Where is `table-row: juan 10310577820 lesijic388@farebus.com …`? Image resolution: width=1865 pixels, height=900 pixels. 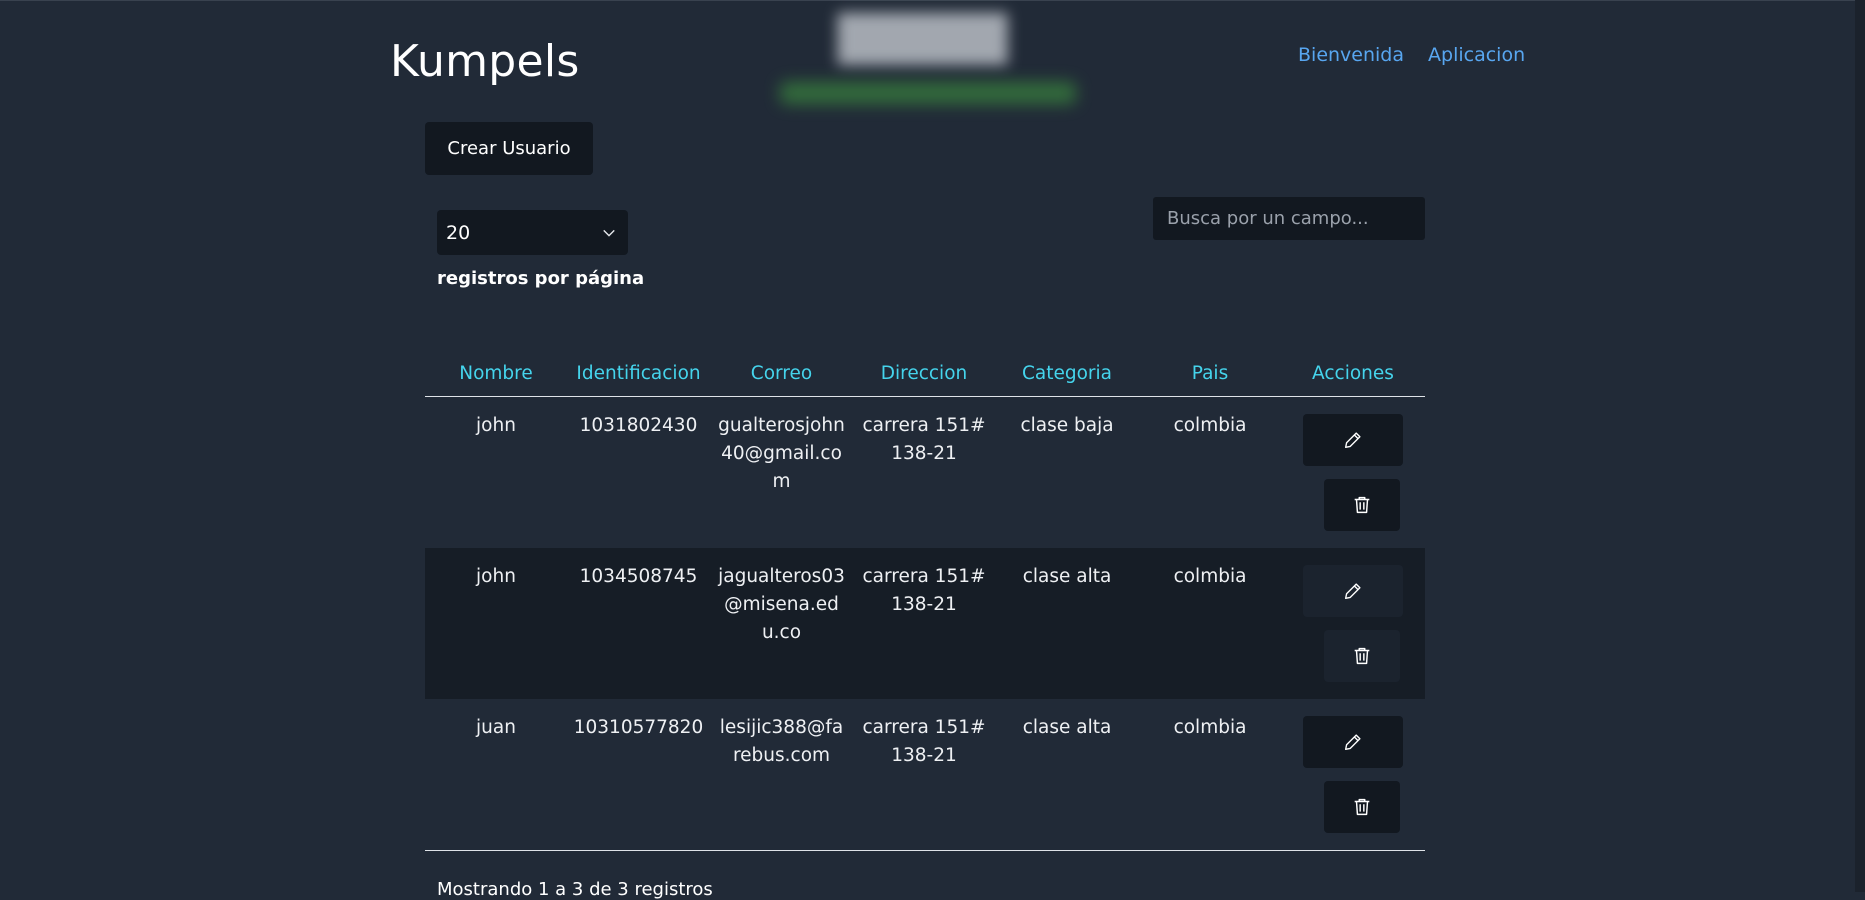
table-row: juan 10310577820 lesijic388@farebus.com … is located at coordinates (925, 774).